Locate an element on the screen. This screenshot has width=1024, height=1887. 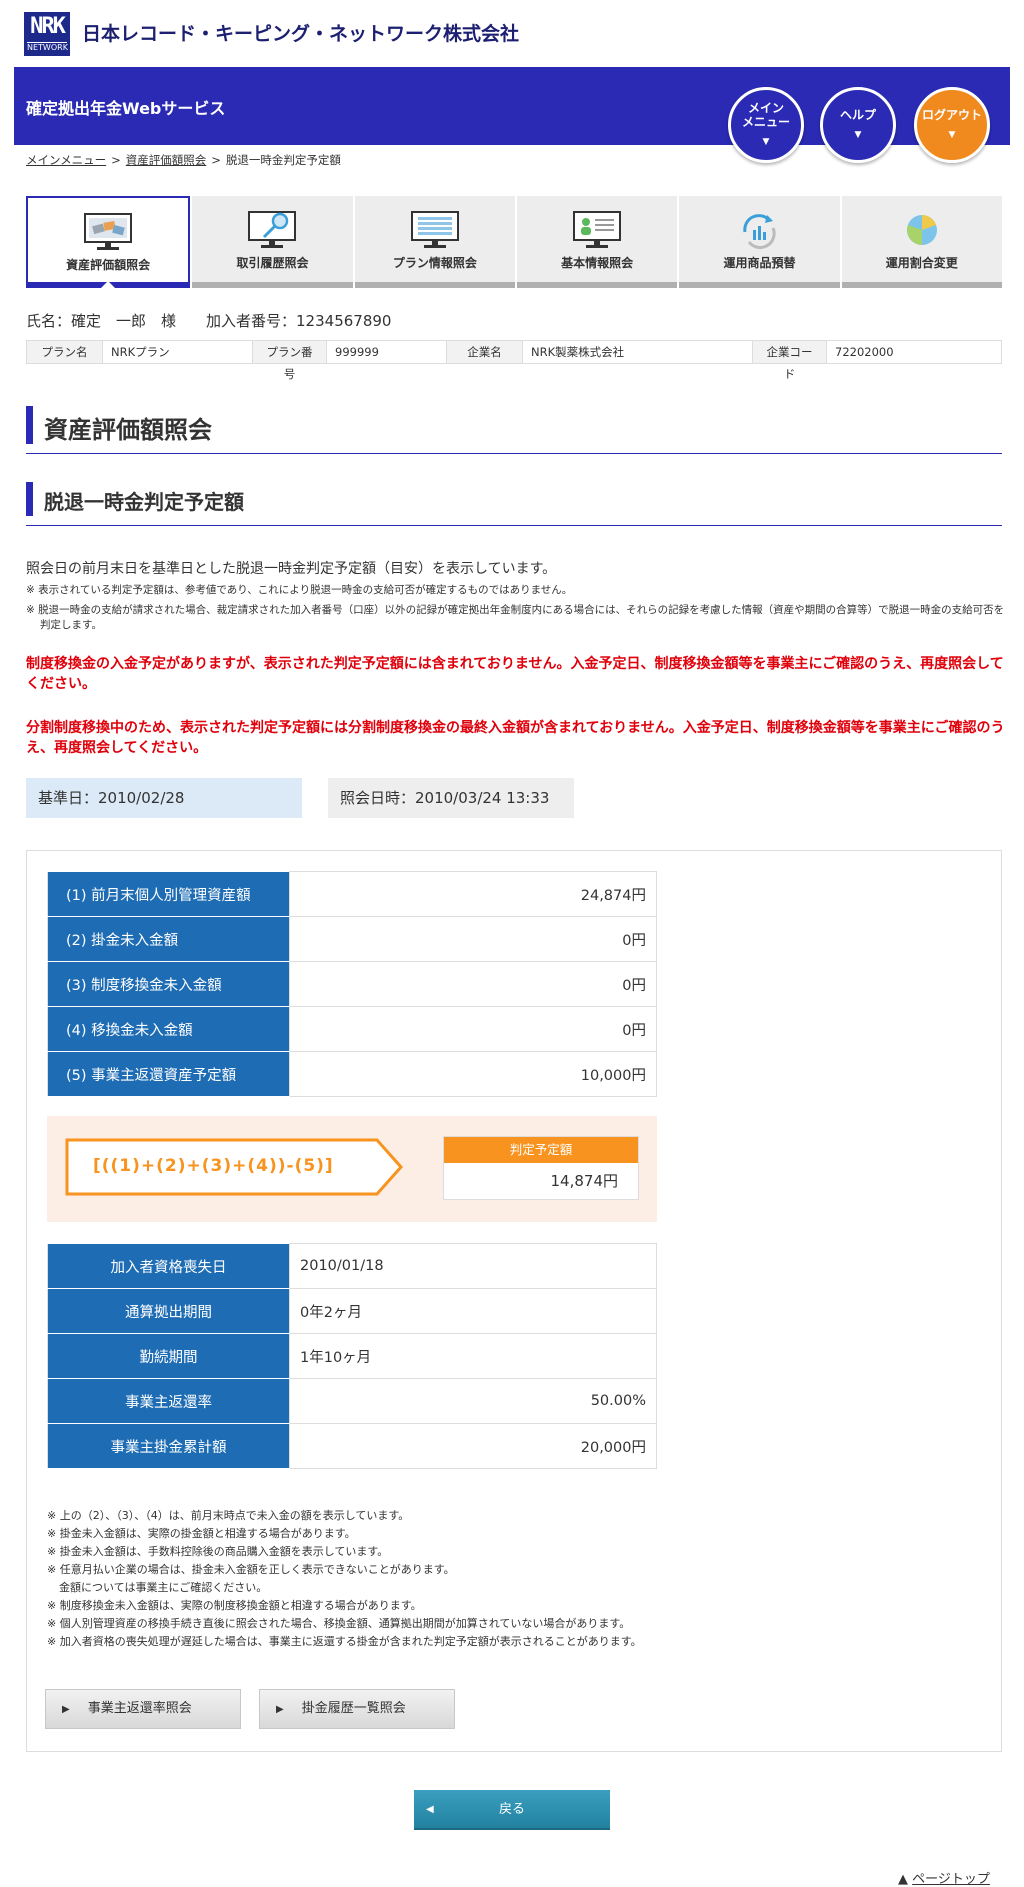
detail-label: 事業主返還率 is located at coordinates (168, 1401).